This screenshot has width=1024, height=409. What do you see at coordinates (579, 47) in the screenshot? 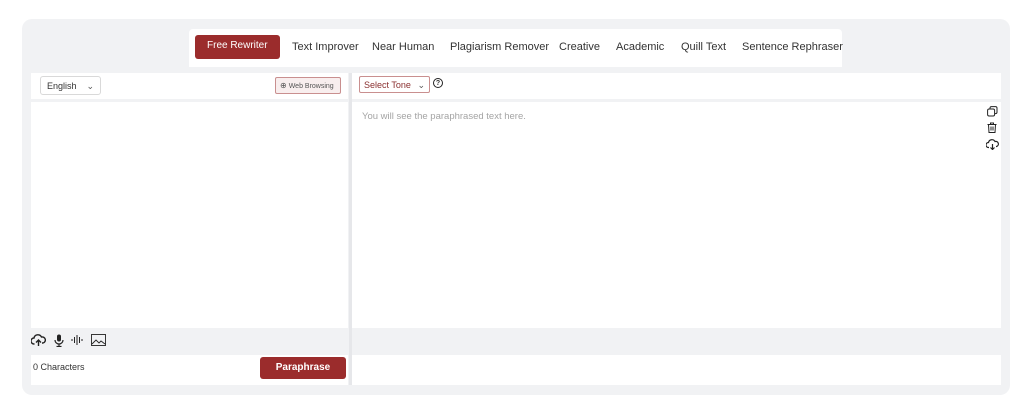
I see `tab-creative: Creative` at bounding box center [579, 47].